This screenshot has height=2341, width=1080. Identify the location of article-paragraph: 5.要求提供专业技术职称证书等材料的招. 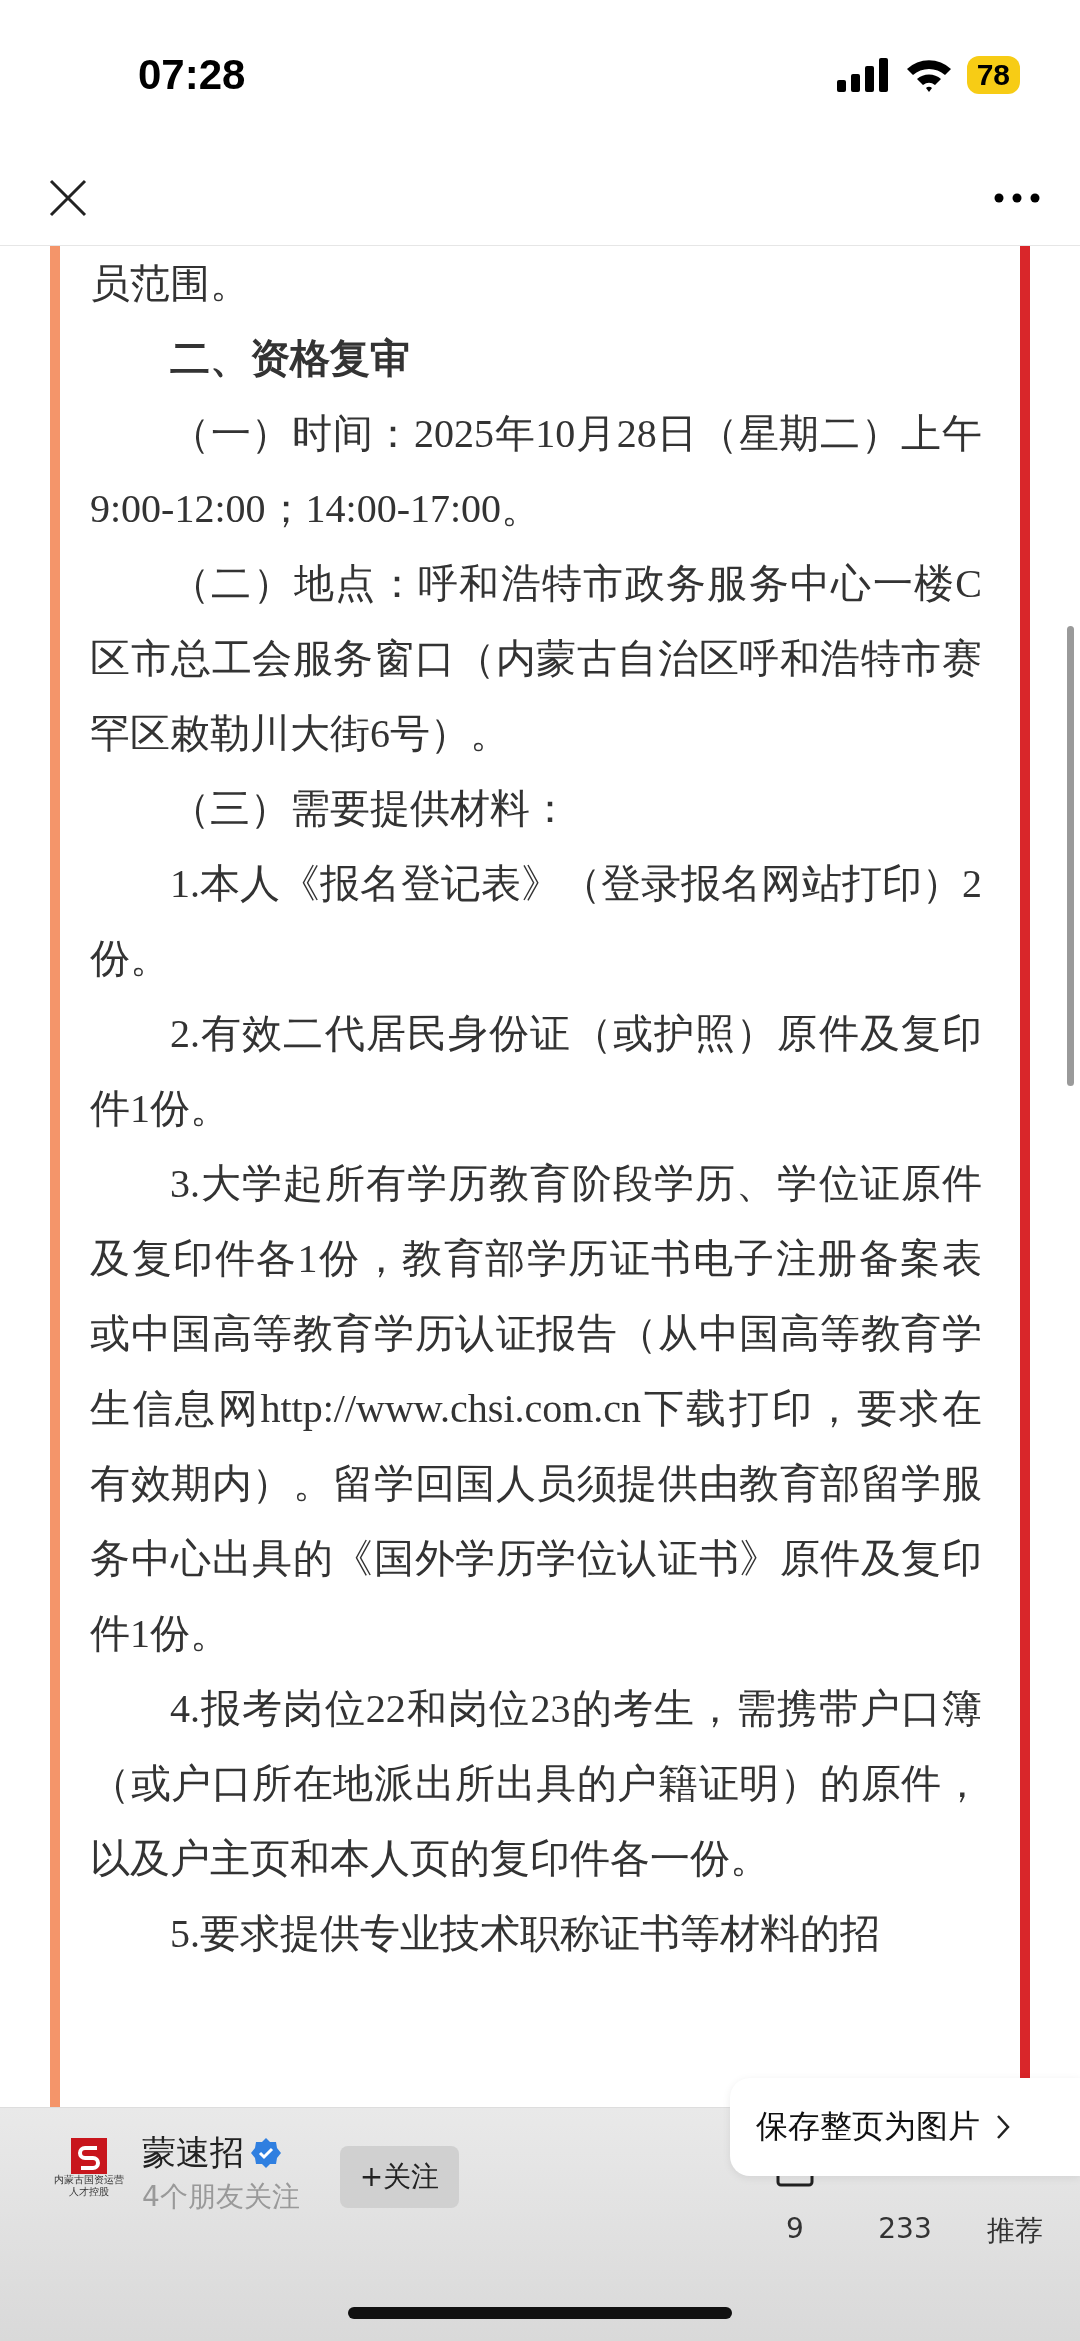
(525, 1934).